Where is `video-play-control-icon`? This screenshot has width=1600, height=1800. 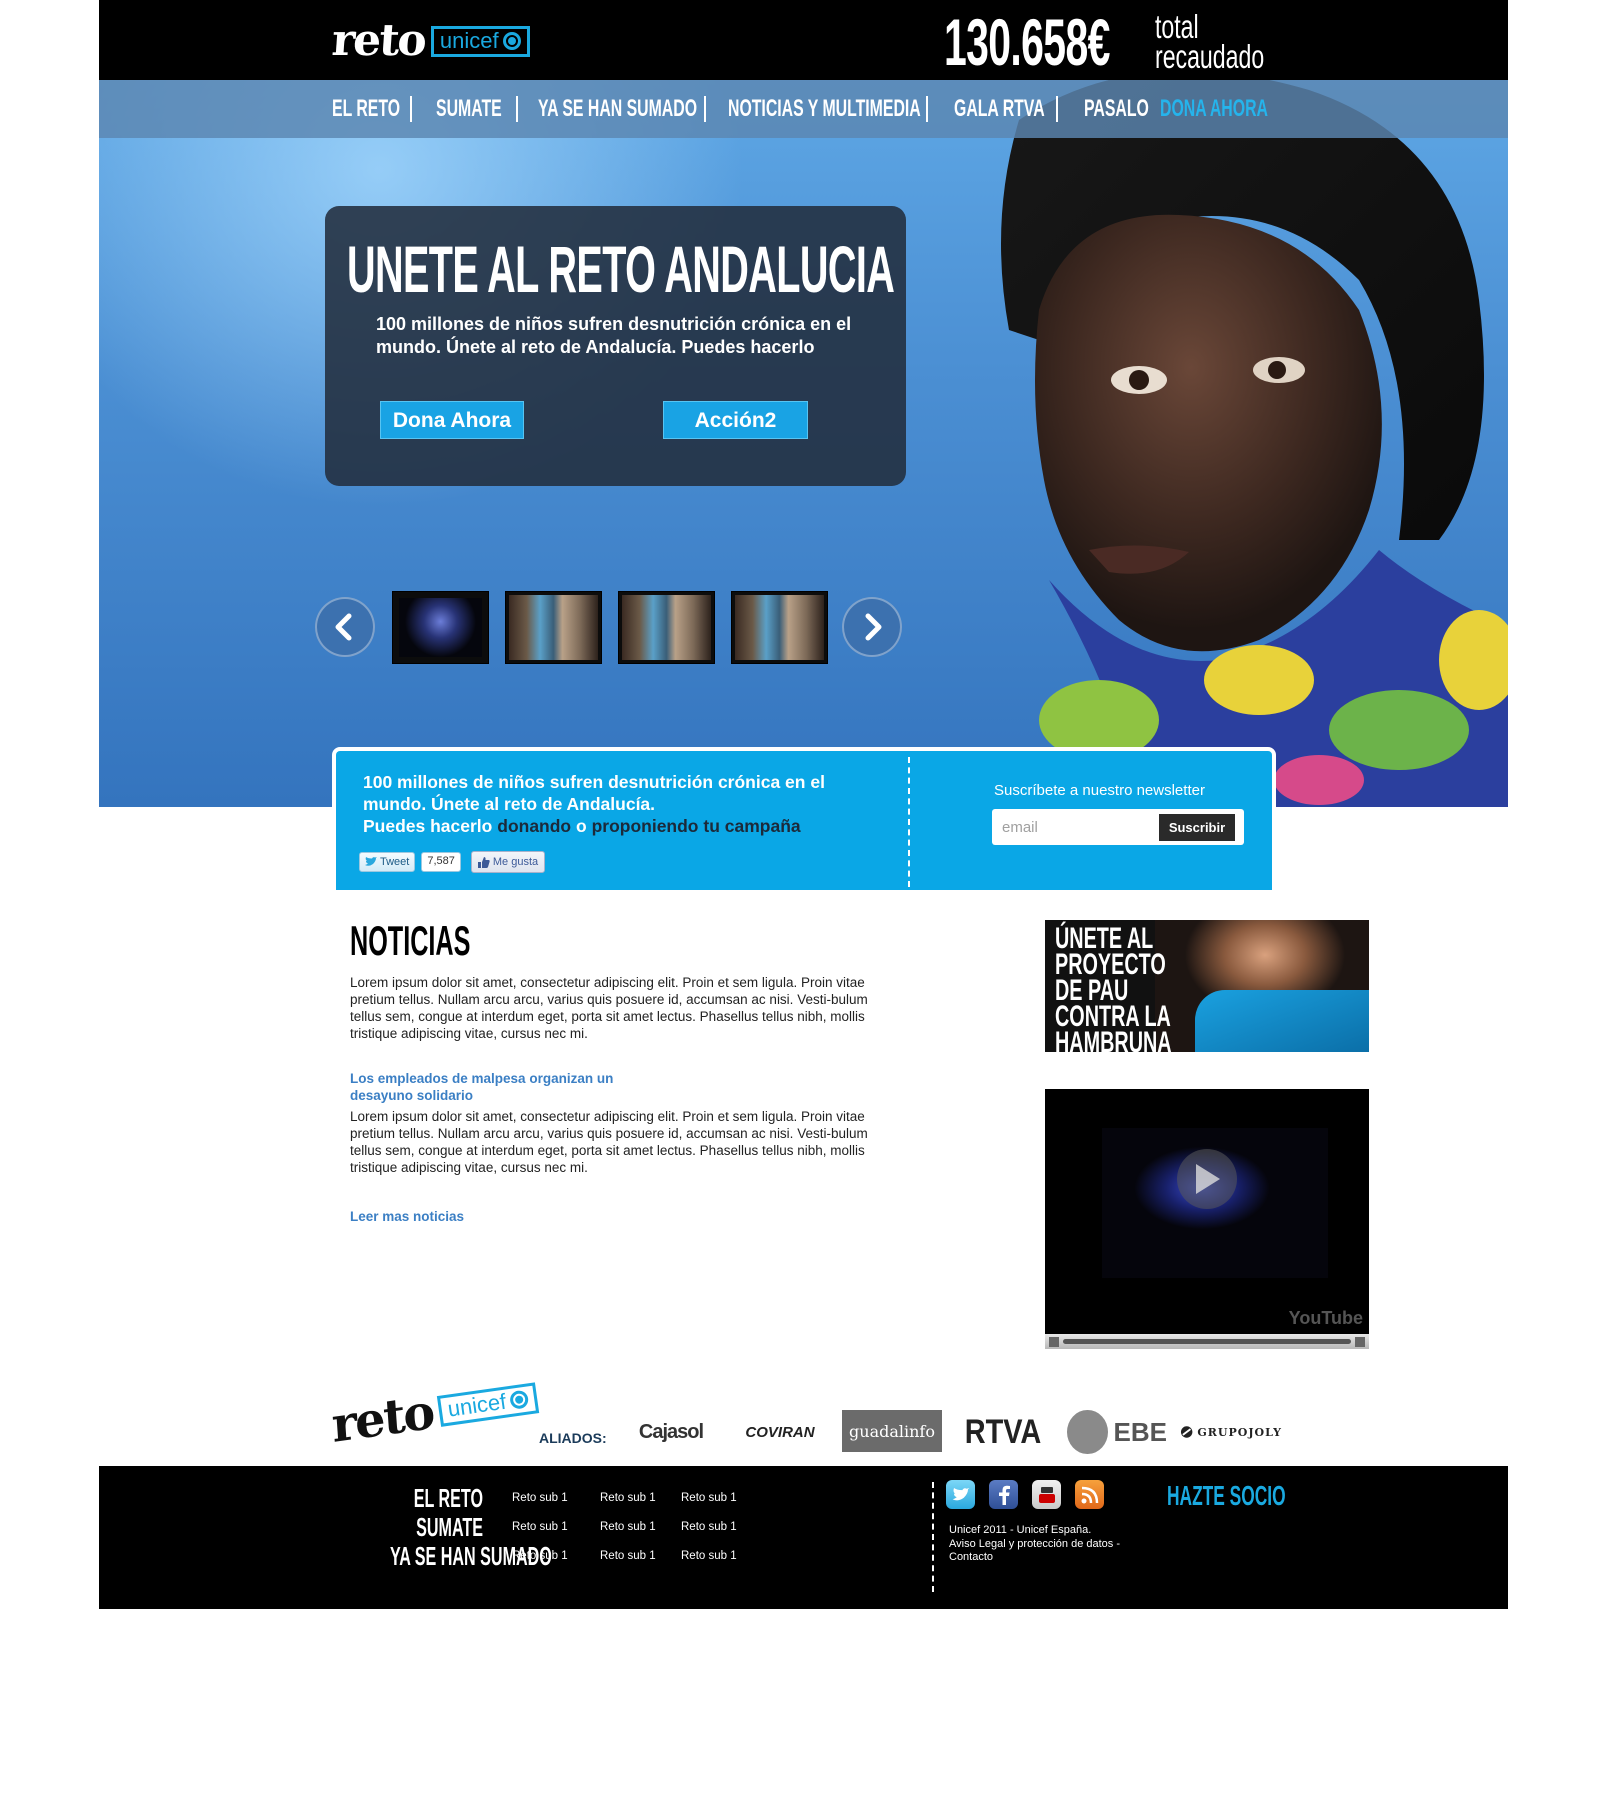 video-play-control-icon is located at coordinates (1054, 1341).